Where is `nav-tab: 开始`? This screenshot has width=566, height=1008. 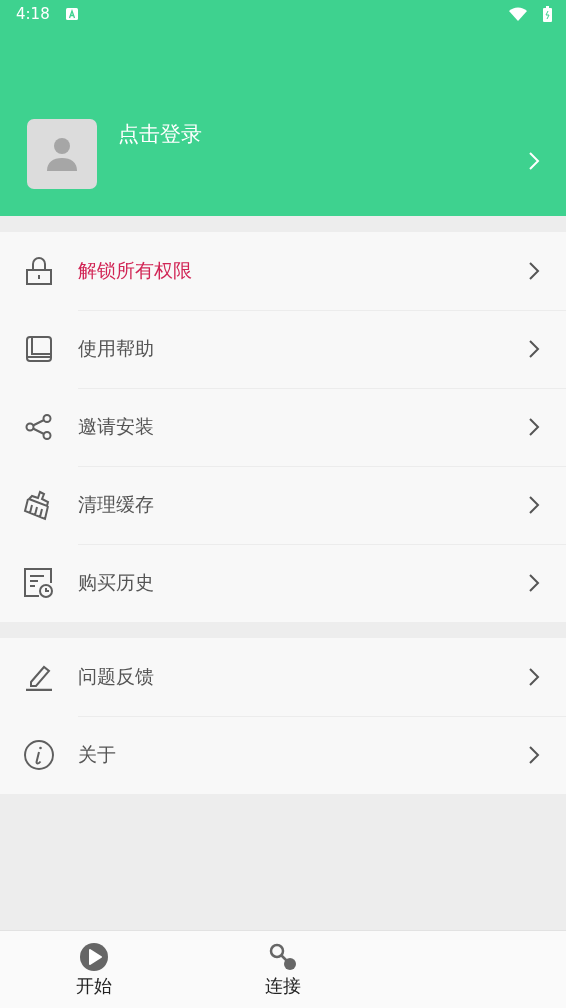
nav-tab: 开始 is located at coordinates (94, 969).